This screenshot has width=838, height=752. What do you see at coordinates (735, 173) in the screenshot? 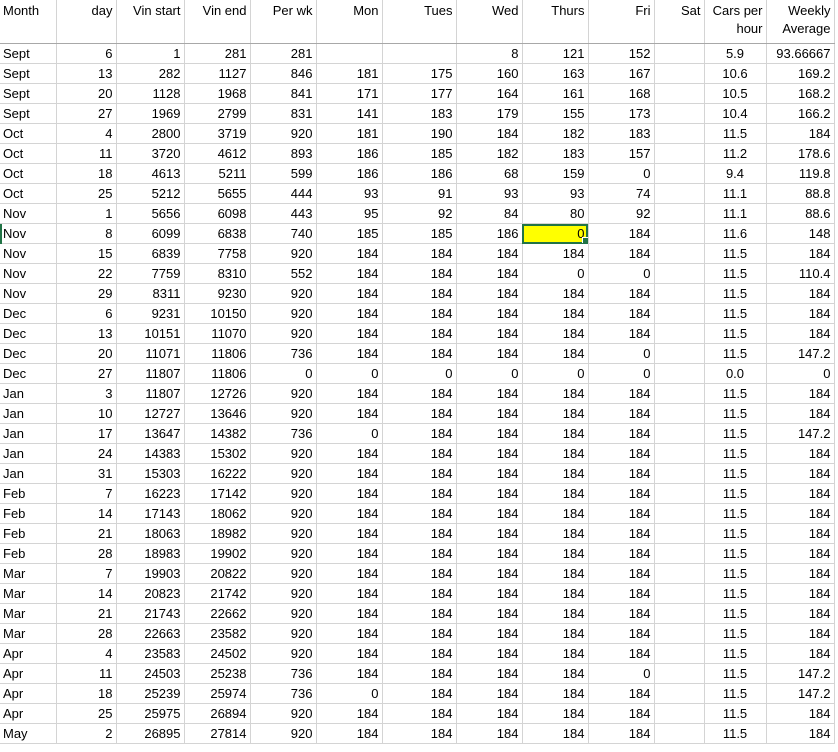
I see `cell-cars-per-hour: 9.4` at bounding box center [735, 173].